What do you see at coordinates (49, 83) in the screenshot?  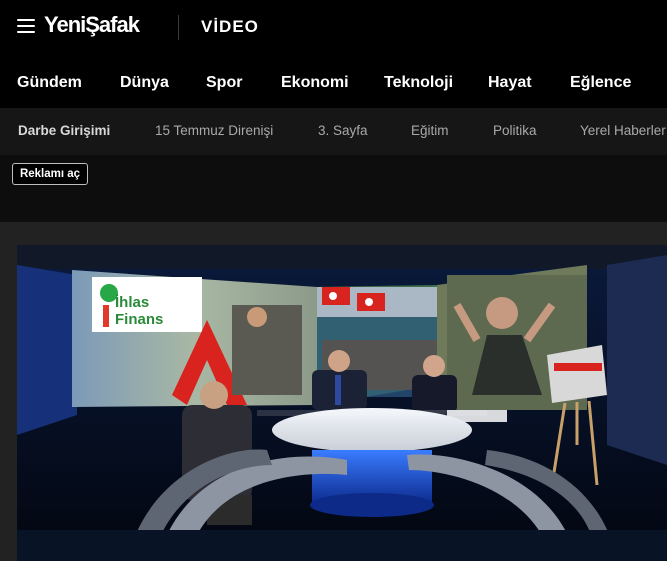 I see `main-nav-item-gundem: Gündem` at bounding box center [49, 83].